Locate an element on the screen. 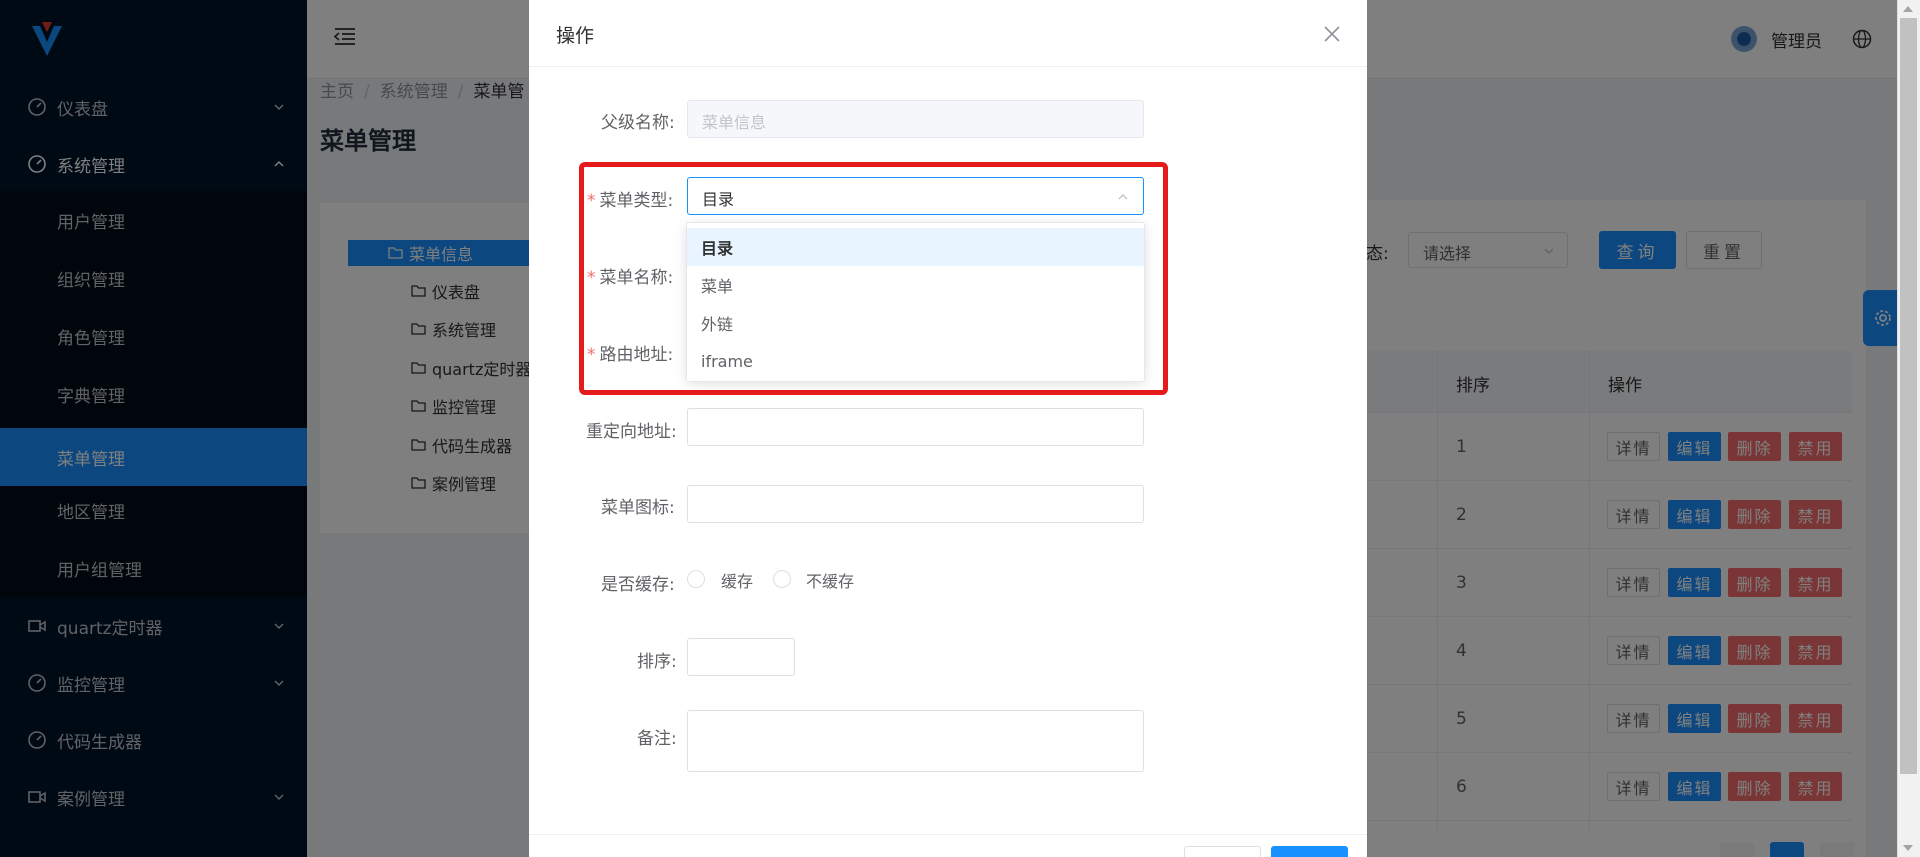 This screenshot has height=857, width=1920. page-scrollbar-thumb is located at coordinates (1908, 396).